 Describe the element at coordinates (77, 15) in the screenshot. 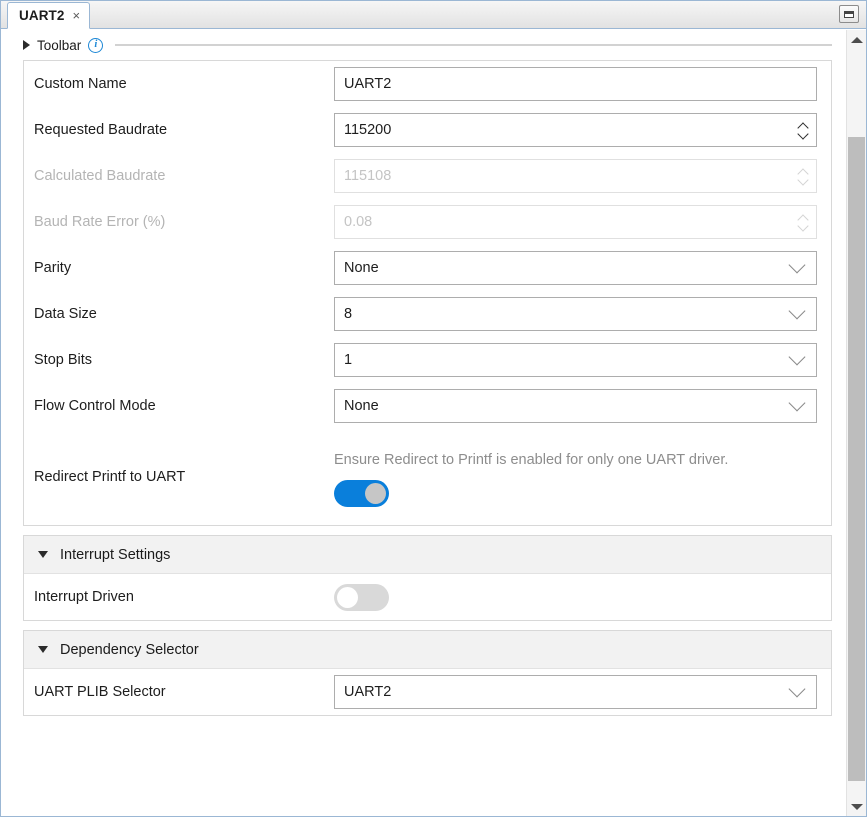

I see `close-icon: ×` at that location.